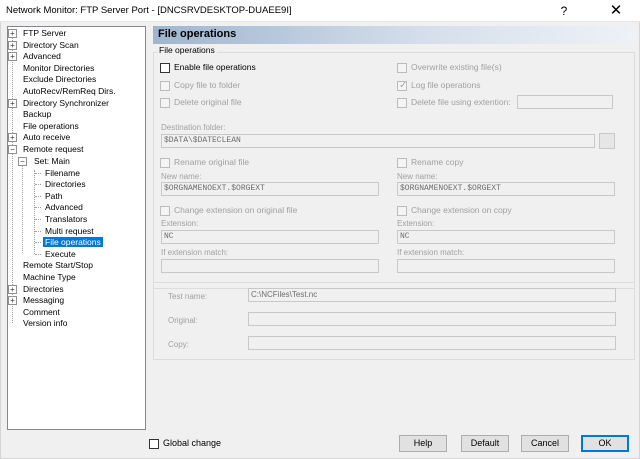  What do you see at coordinates (73, 242) in the screenshot?
I see `tree-item-file-operations-selected: File operations` at bounding box center [73, 242].